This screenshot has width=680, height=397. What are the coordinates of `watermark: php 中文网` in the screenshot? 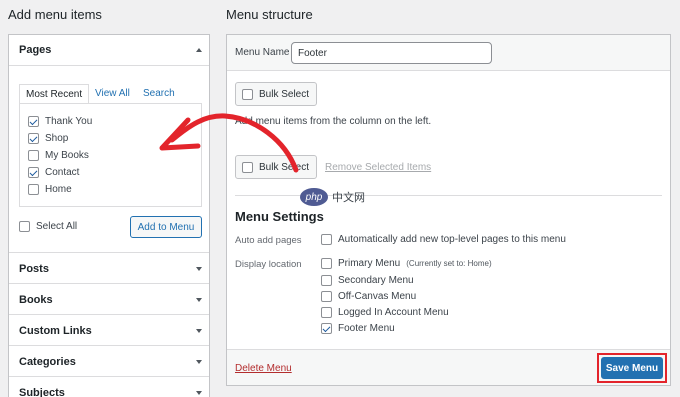 It's located at (332, 197).